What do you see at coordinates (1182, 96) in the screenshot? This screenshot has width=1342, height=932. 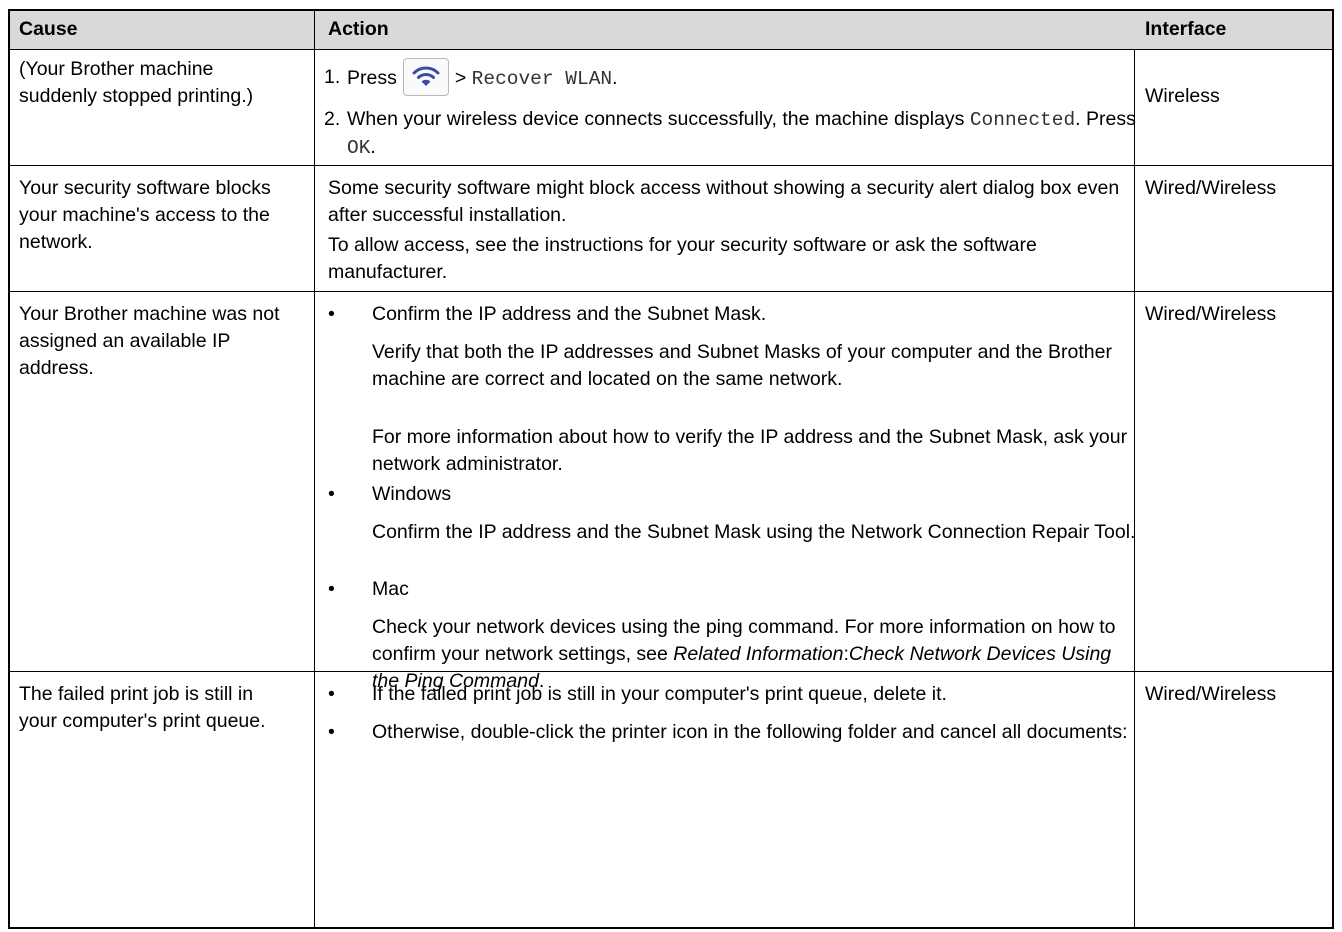 I see `interface-cell: Wireless` at bounding box center [1182, 96].